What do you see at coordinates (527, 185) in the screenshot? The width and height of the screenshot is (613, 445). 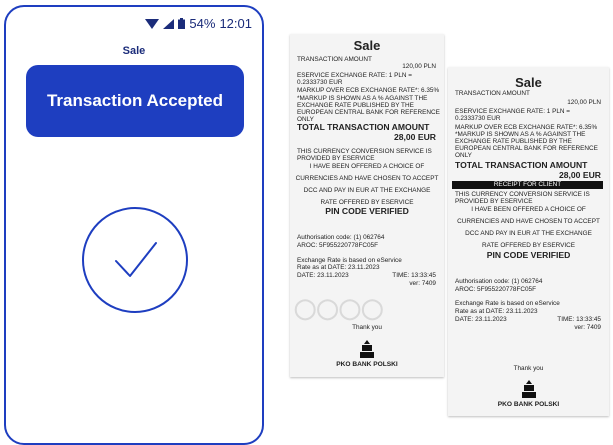 I see `client-receipt-bar: RECEIPT FOR CLIENT` at bounding box center [527, 185].